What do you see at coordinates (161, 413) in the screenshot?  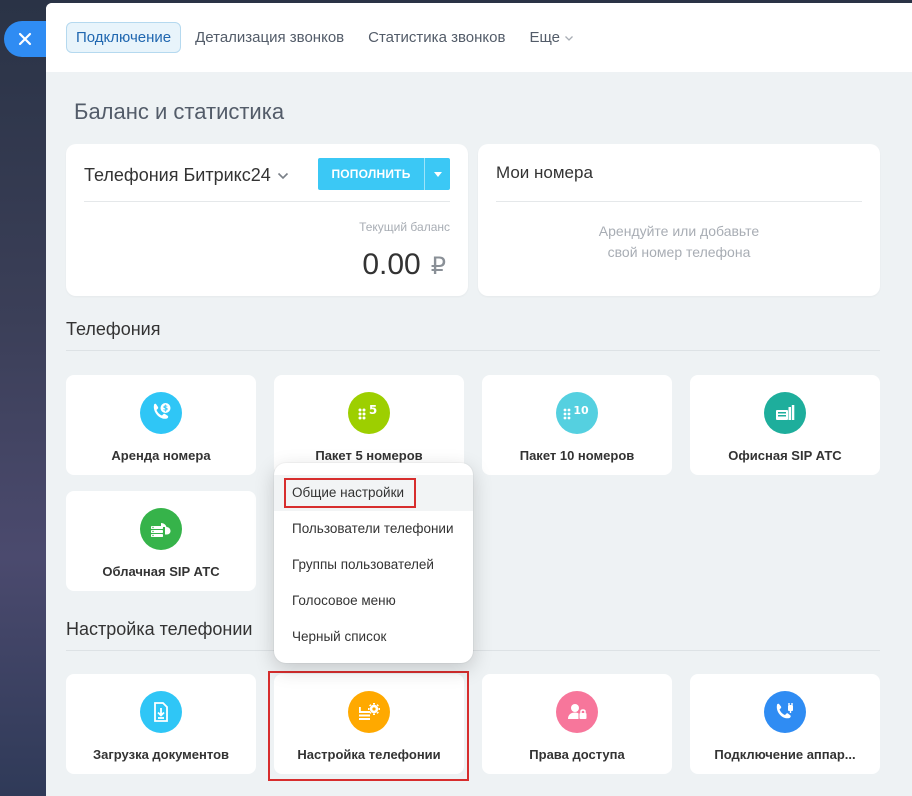 I see `phone-rent-icon: $` at bounding box center [161, 413].